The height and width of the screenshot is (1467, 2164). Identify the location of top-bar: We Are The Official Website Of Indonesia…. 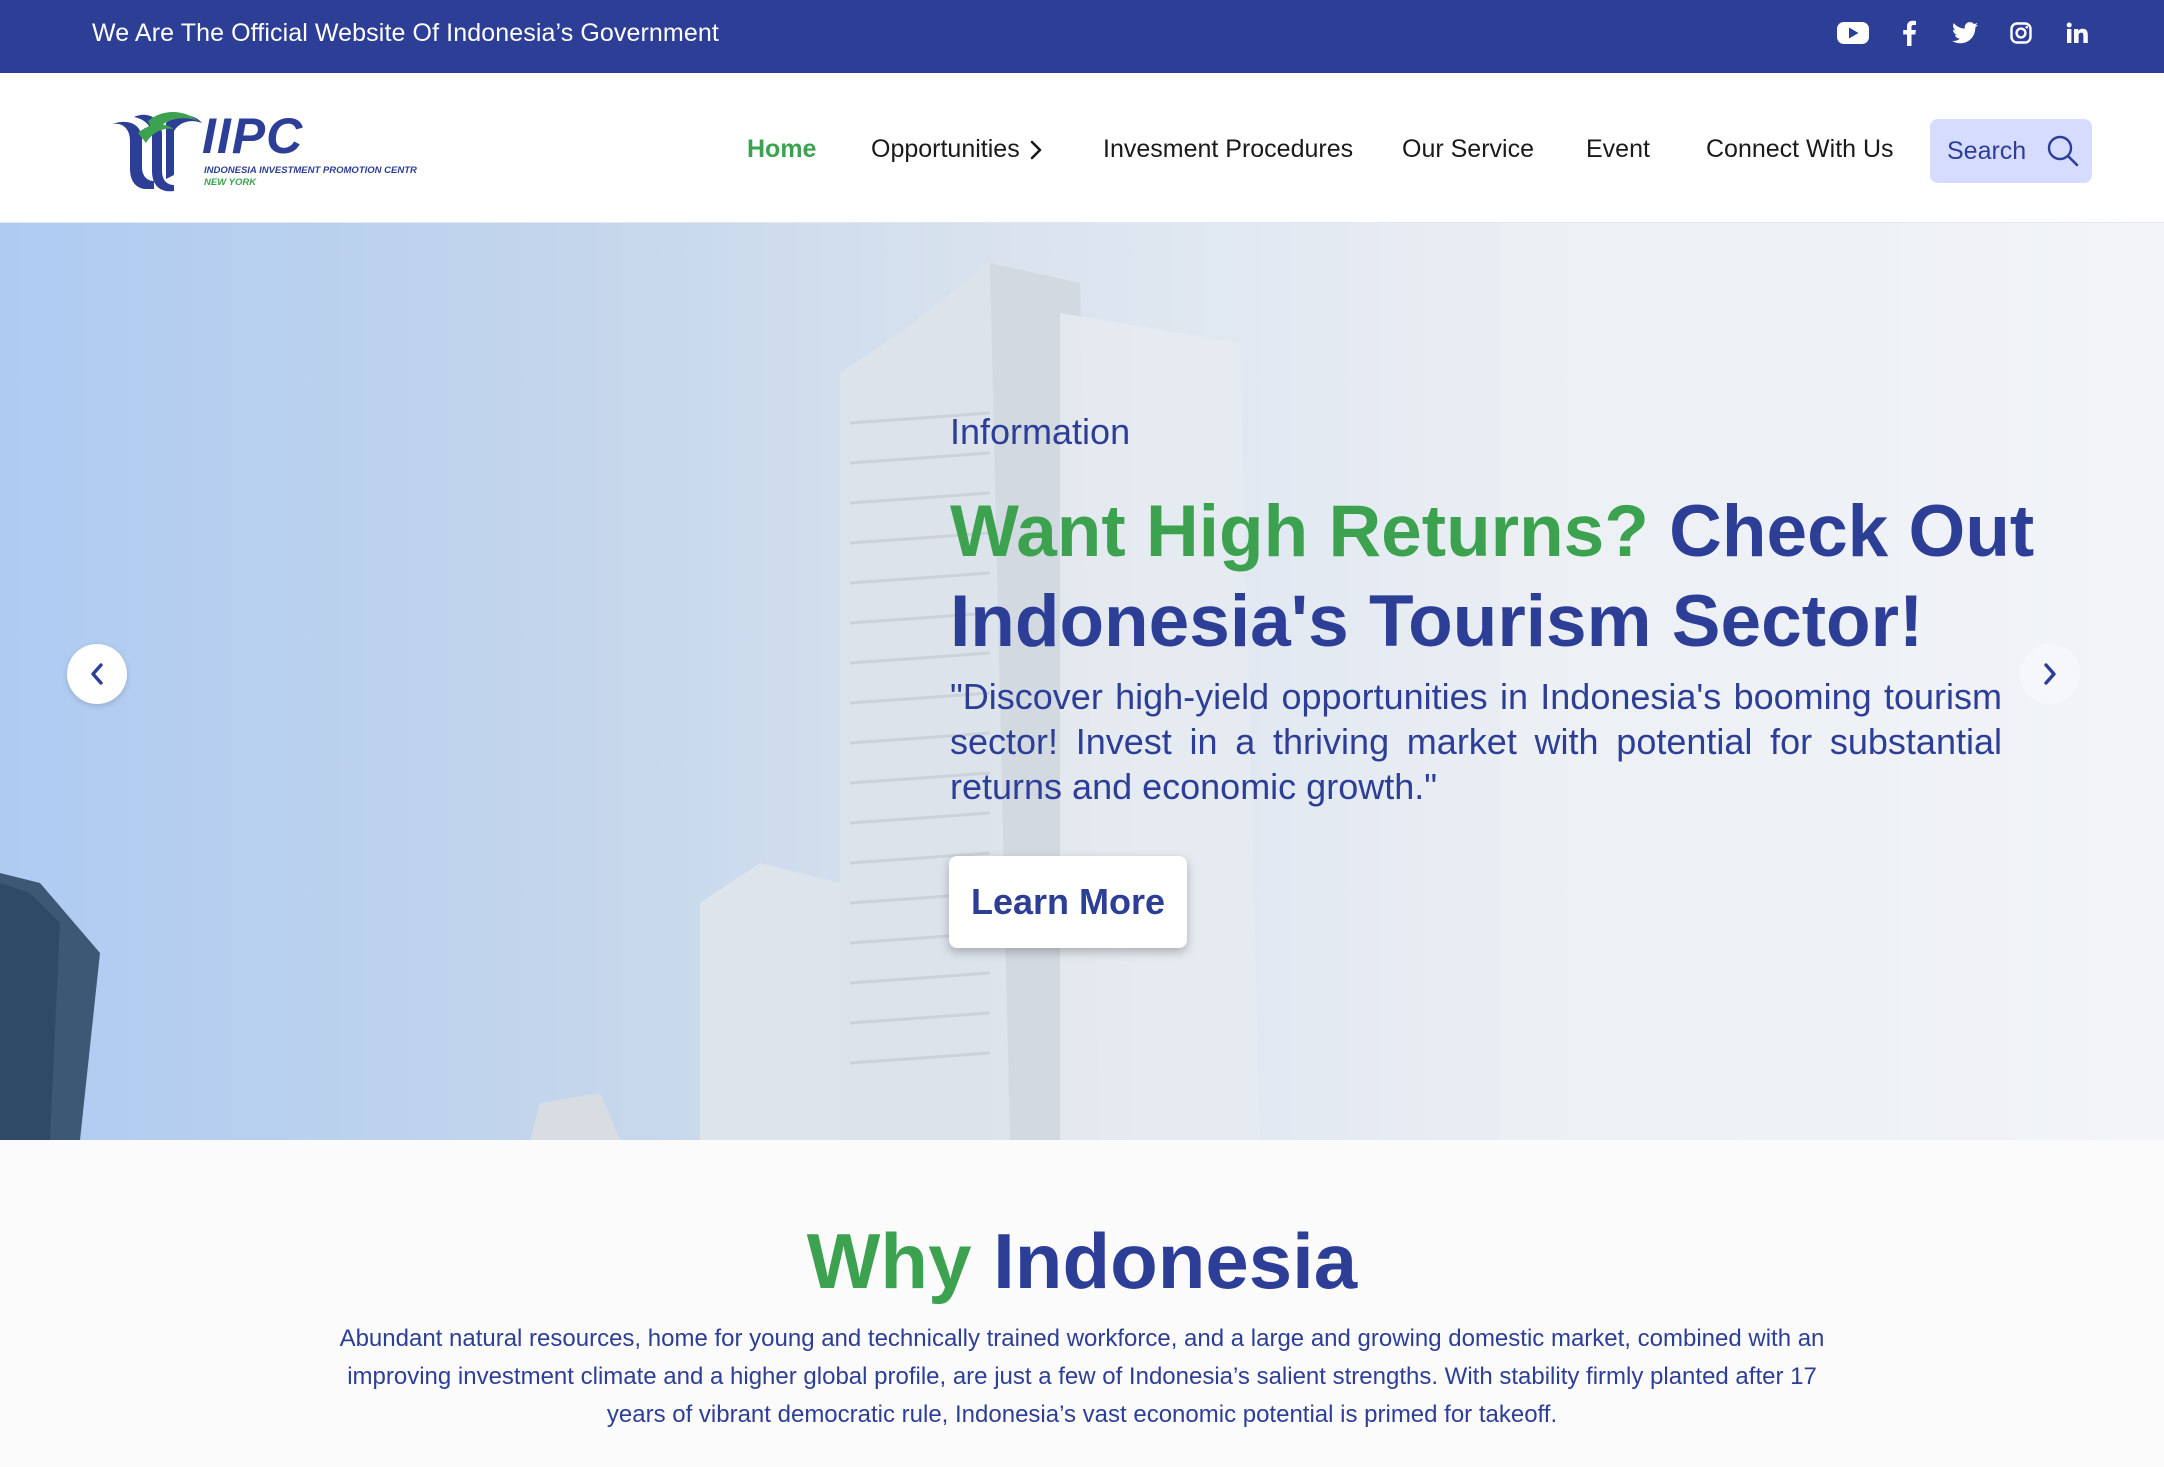
(1082, 36).